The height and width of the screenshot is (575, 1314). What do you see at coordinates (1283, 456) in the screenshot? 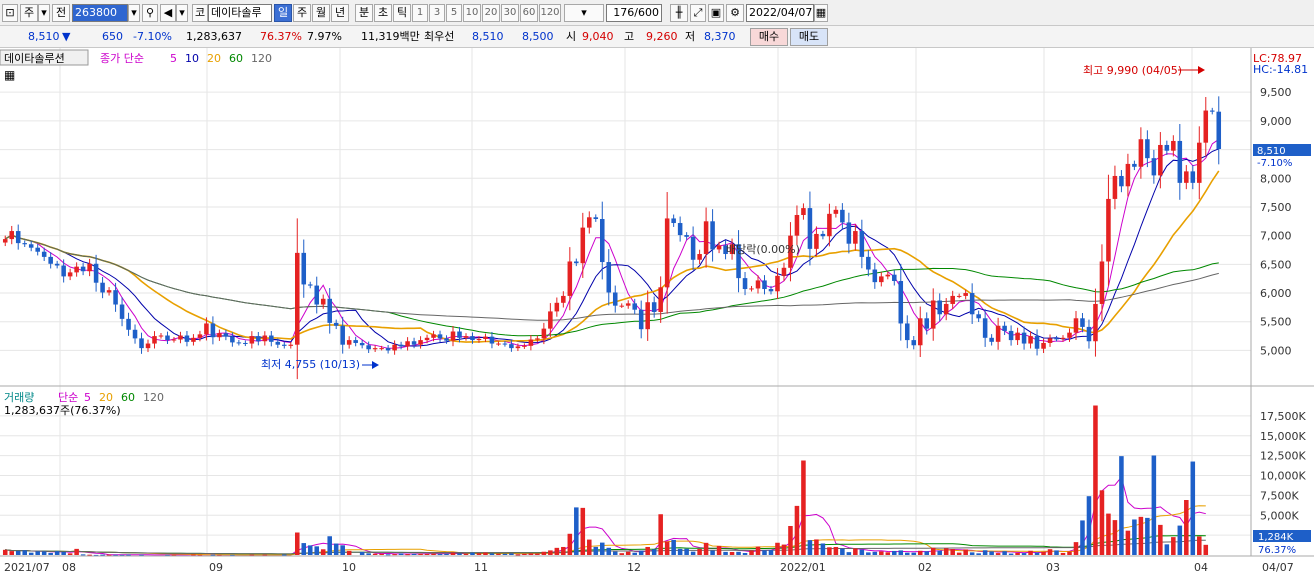
I see `volume-tick-label: 12,500K` at bounding box center [1283, 456].